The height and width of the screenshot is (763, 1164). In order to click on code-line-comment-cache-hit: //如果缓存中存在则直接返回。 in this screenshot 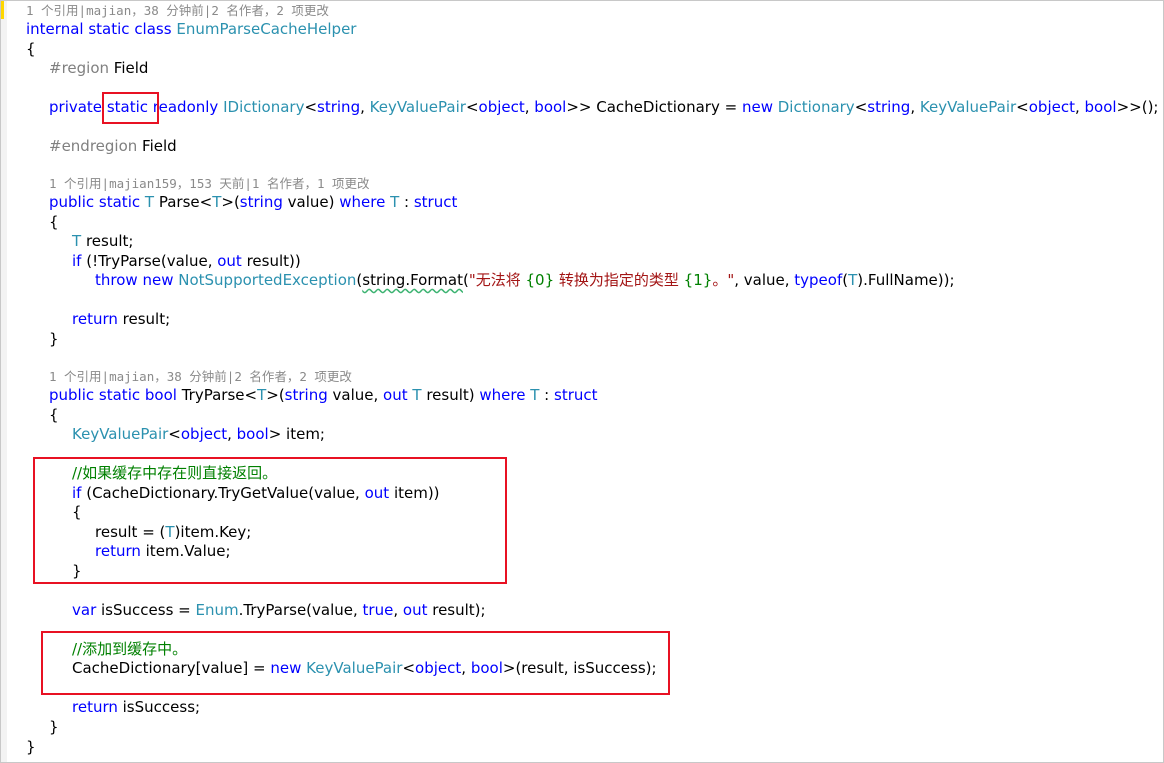, I will do `click(175, 473)`.